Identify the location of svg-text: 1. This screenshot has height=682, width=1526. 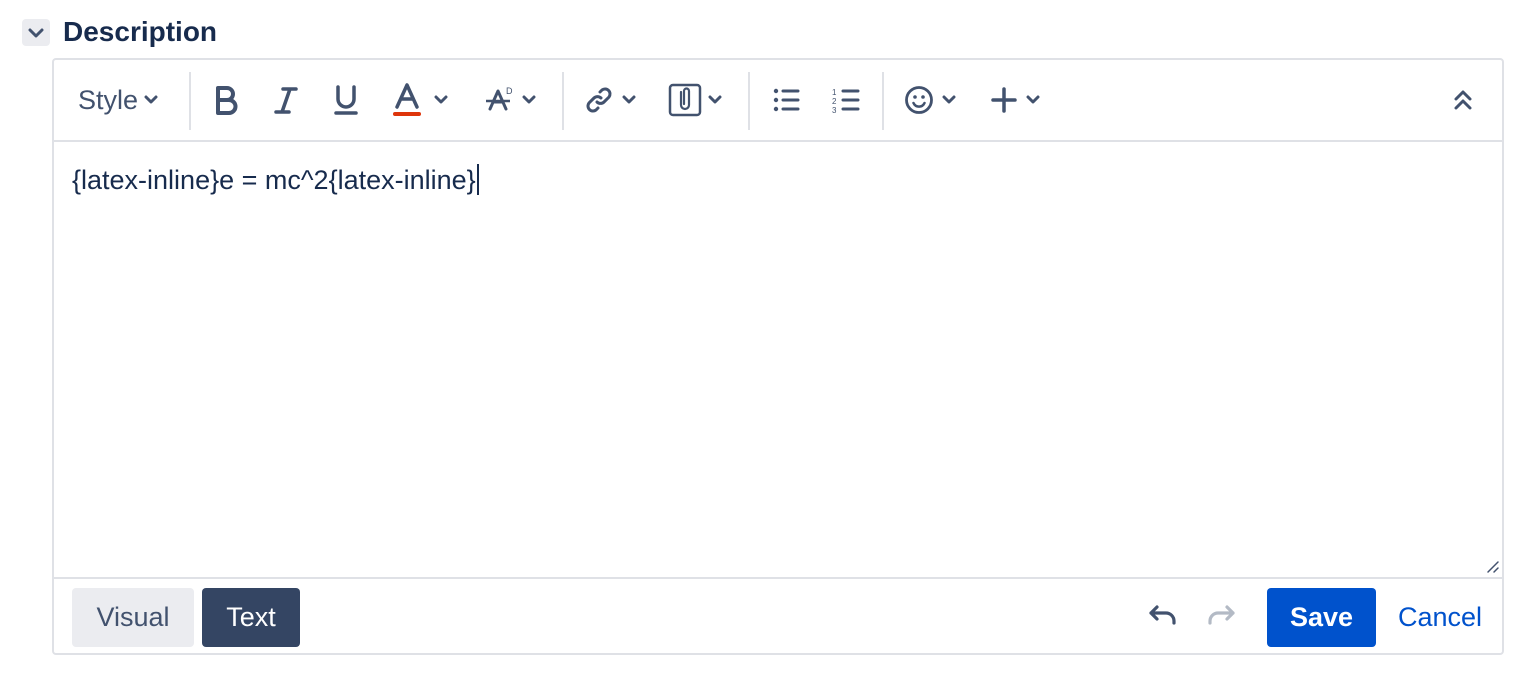
(834, 92).